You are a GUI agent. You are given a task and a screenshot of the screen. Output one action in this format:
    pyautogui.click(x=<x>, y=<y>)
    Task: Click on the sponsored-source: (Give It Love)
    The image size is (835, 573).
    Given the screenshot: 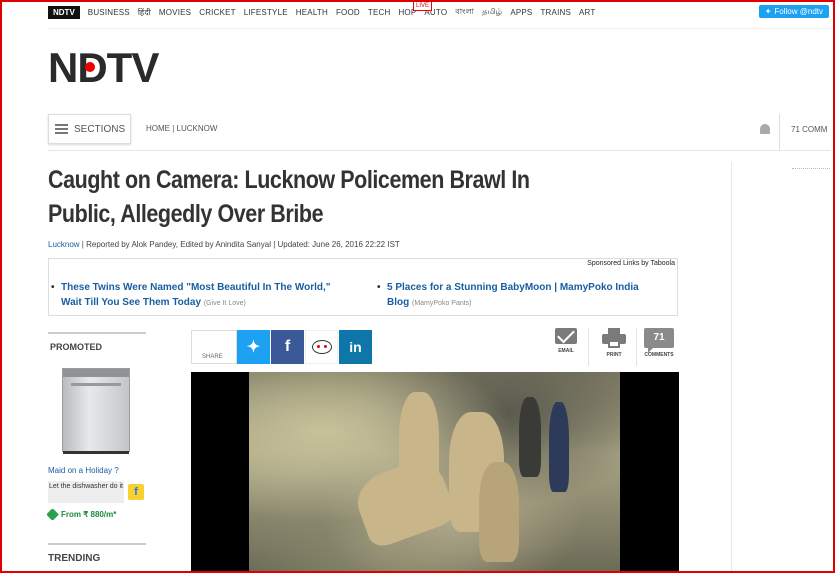 What is the action you would take?
    pyautogui.click(x=224, y=303)
    